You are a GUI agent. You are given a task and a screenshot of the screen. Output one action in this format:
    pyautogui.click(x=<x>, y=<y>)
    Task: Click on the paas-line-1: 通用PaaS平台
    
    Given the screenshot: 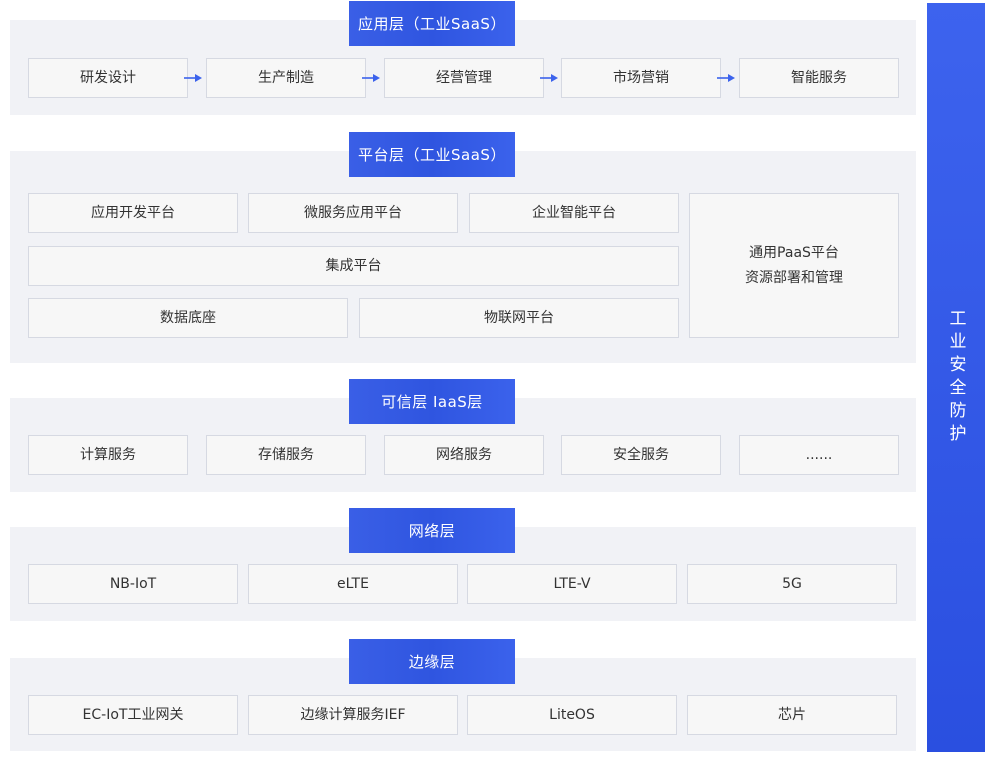 What is the action you would take?
    pyautogui.click(x=794, y=252)
    